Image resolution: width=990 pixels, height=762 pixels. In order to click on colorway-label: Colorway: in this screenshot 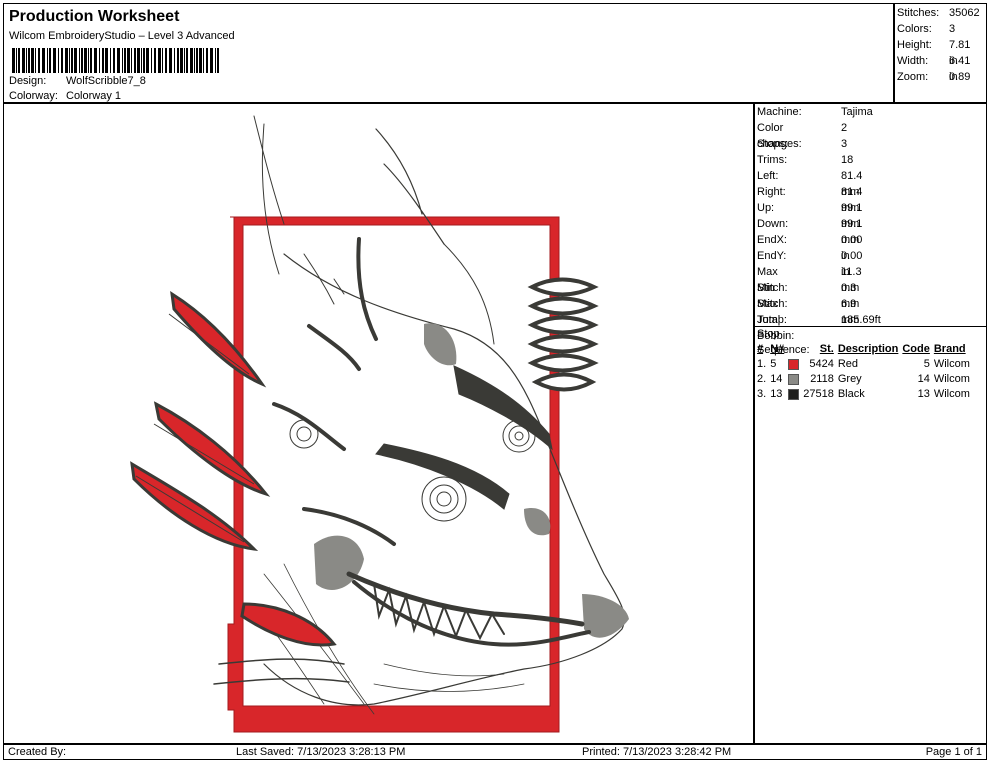, I will do `click(33, 96)`.